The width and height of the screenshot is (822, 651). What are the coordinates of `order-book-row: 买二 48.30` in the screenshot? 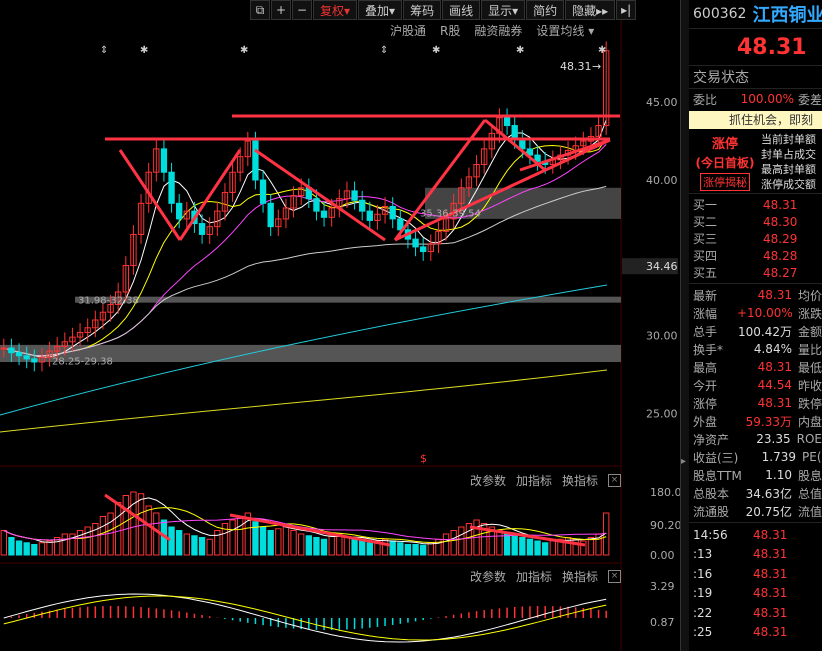 It's located at (755, 221).